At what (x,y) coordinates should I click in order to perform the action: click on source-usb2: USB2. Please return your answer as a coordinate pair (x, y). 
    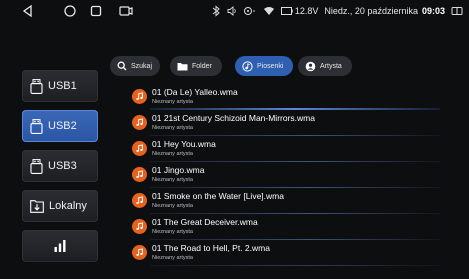
    Looking at the image, I should click on (60, 126).